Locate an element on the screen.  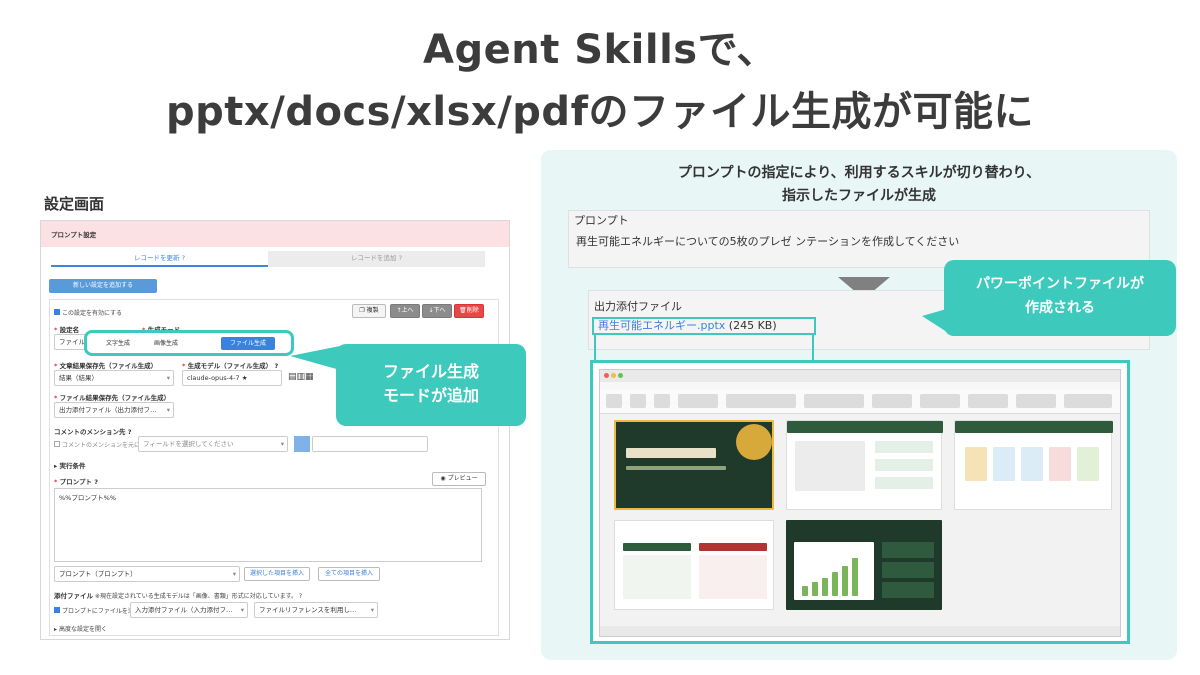
connector-right is located at coordinates (813, 348).